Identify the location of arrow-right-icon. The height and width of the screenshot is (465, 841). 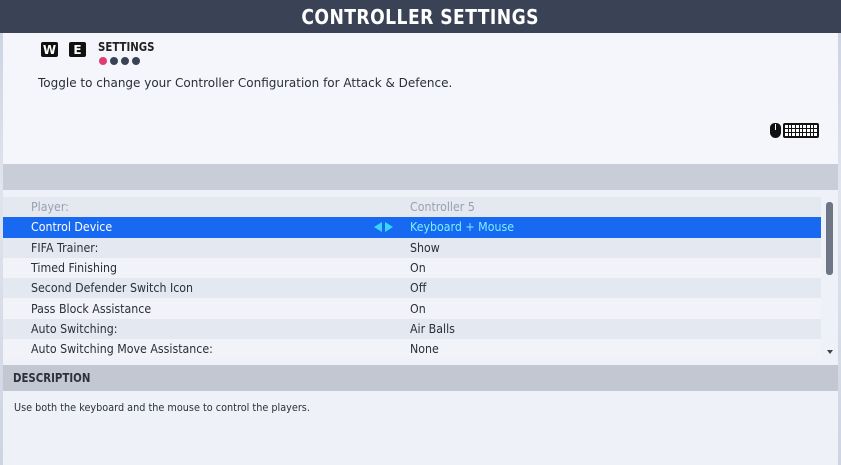
(389, 227).